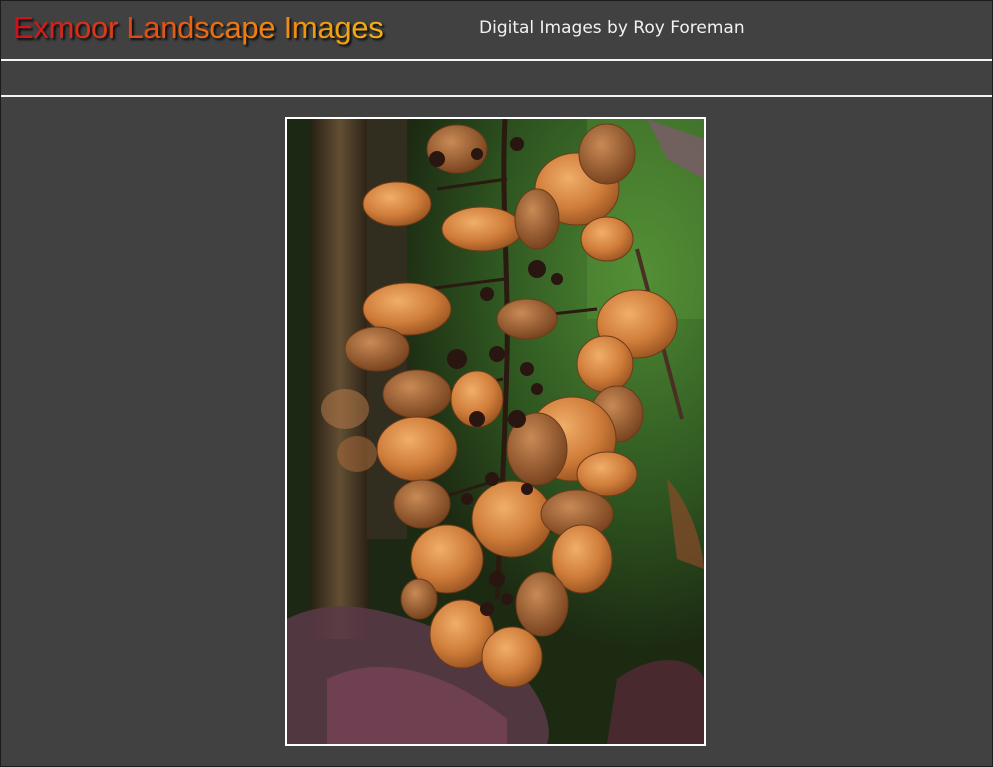 This screenshot has width=993, height=767. Describe the element at coordinates (612, 28) in the screenshot. I see `site-subtitle: Digital Images by Roy Foreman` at that location.